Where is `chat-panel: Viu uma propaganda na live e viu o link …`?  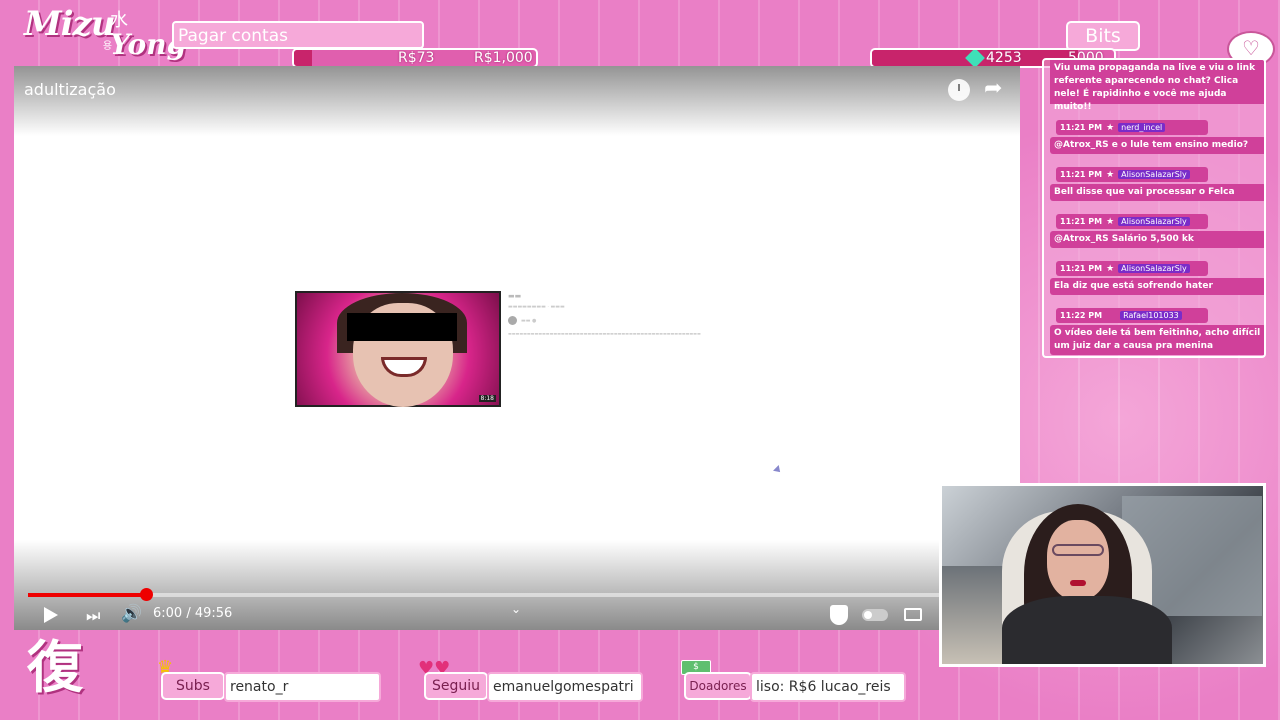 chat-panel: Viu uma propaganda na live e viu o link … is located at coordinates (1154, 208).